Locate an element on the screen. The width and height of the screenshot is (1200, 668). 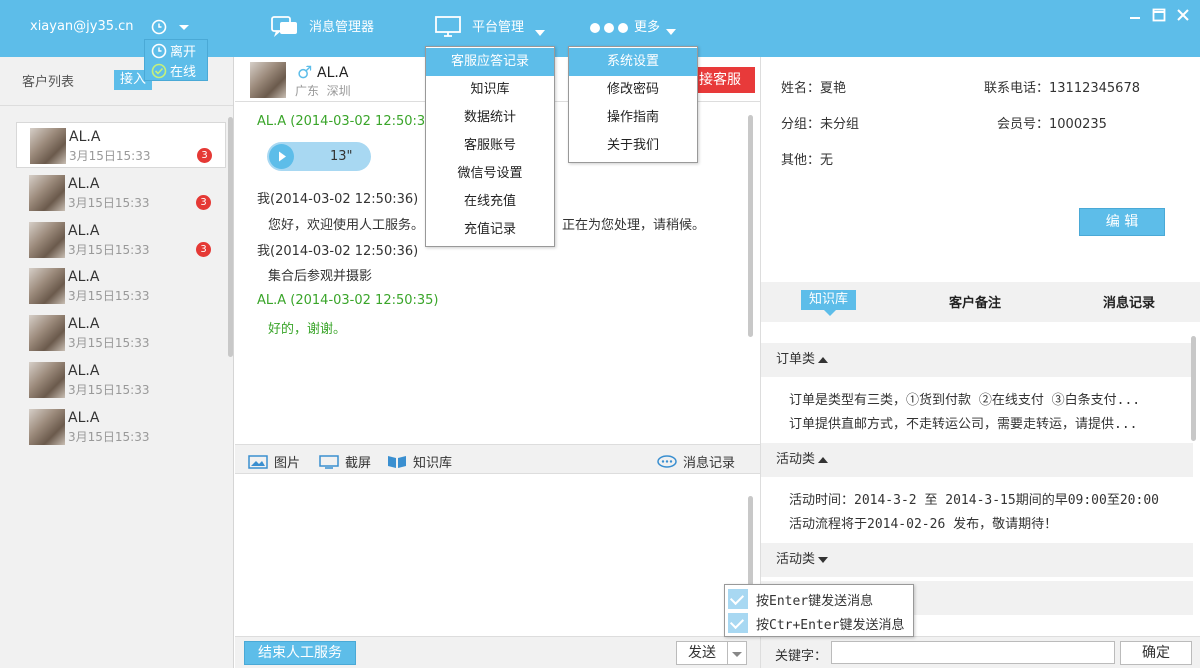
section-header-activities-collapsed: 活动类 is located at coordinates (977, 560).